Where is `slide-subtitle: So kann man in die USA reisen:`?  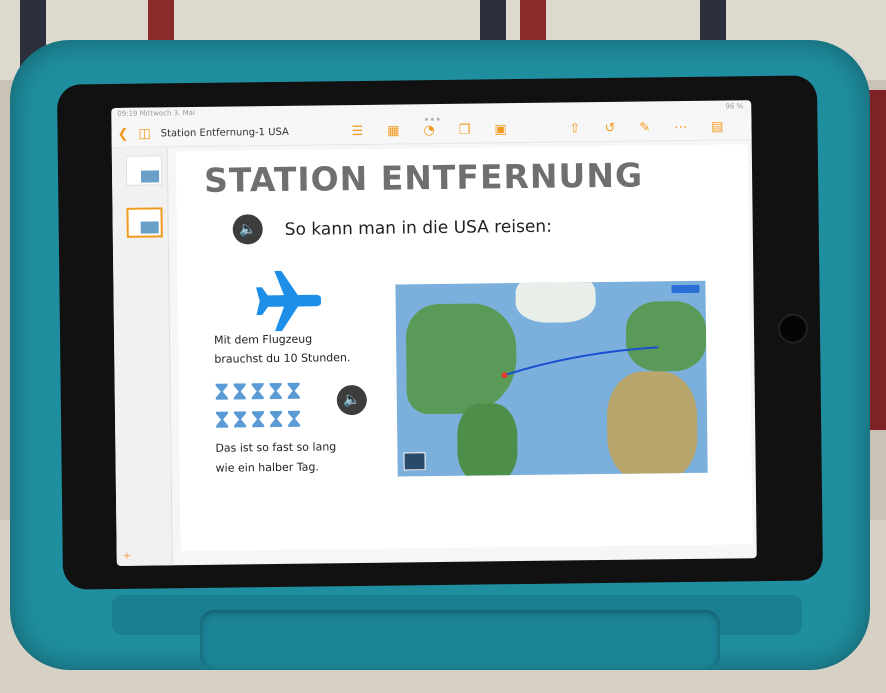
slide-subtitle: So kann man in die USA reisen: is located at coordinates (418, 228).